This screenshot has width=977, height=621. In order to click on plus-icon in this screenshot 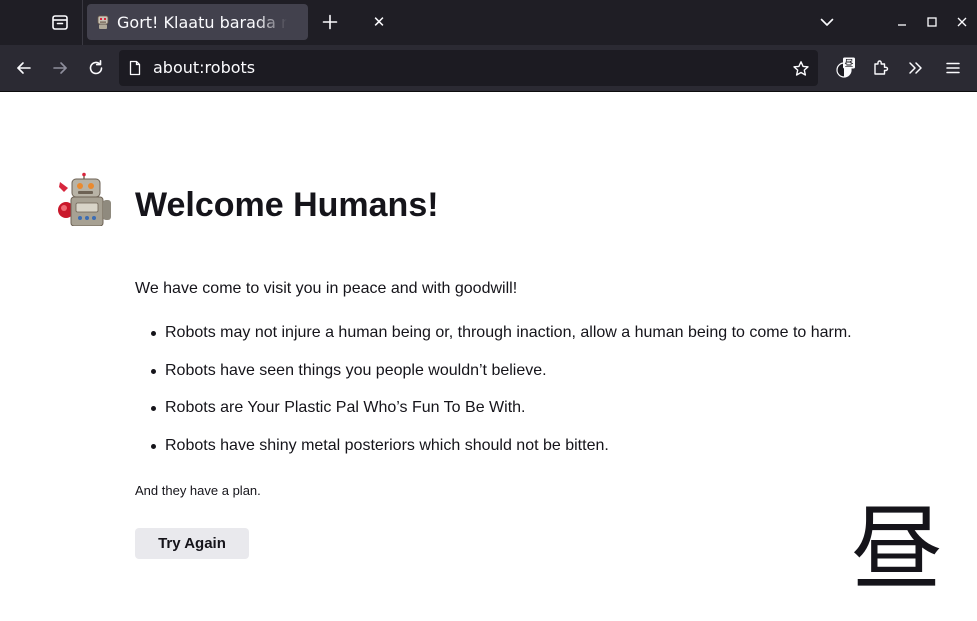, I will do `click(330, 22)`.